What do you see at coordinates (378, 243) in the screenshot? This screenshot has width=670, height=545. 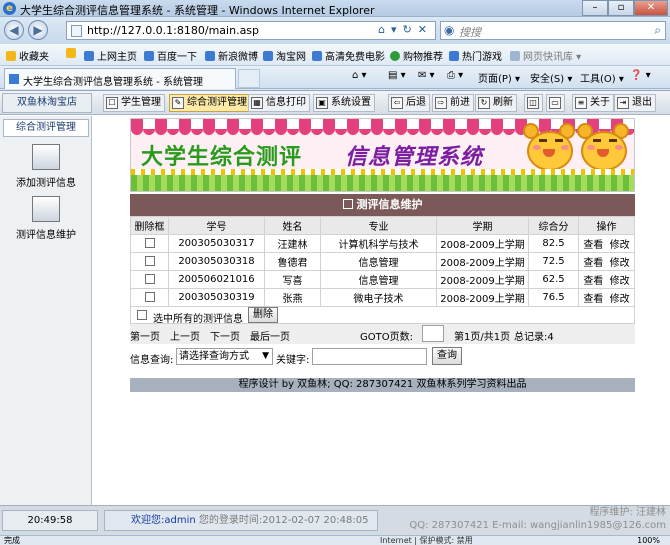 I see `cell-major: 计算机科学与技术` at bounding box center [378, 243].